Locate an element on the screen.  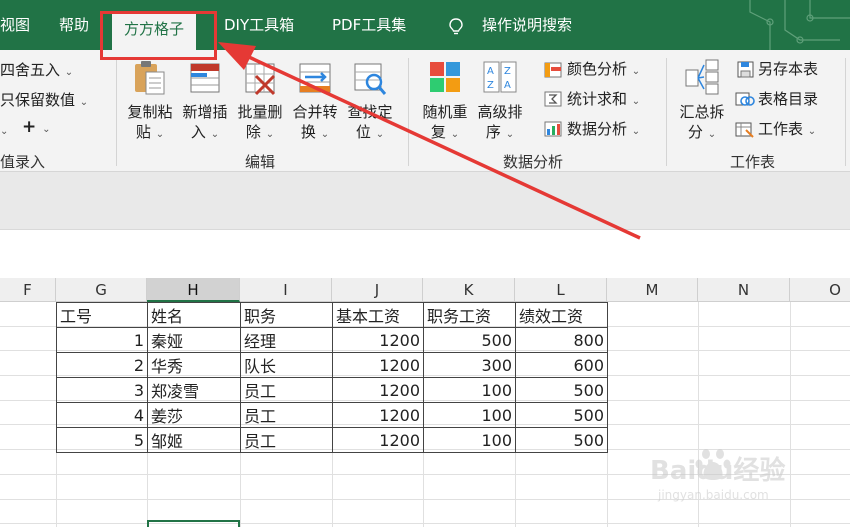
summary-split-button: 汇总拆 分 ⌄ is located at coordinates (702, 101).